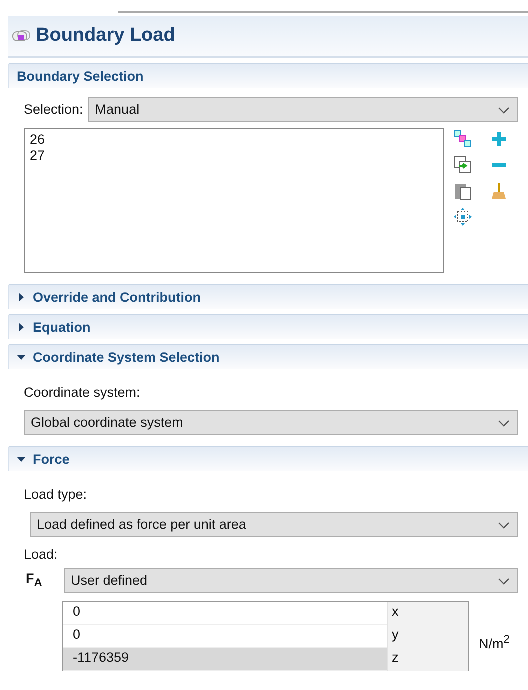  I want to click on dropdown: Global coordinate system, so click(271, 422).